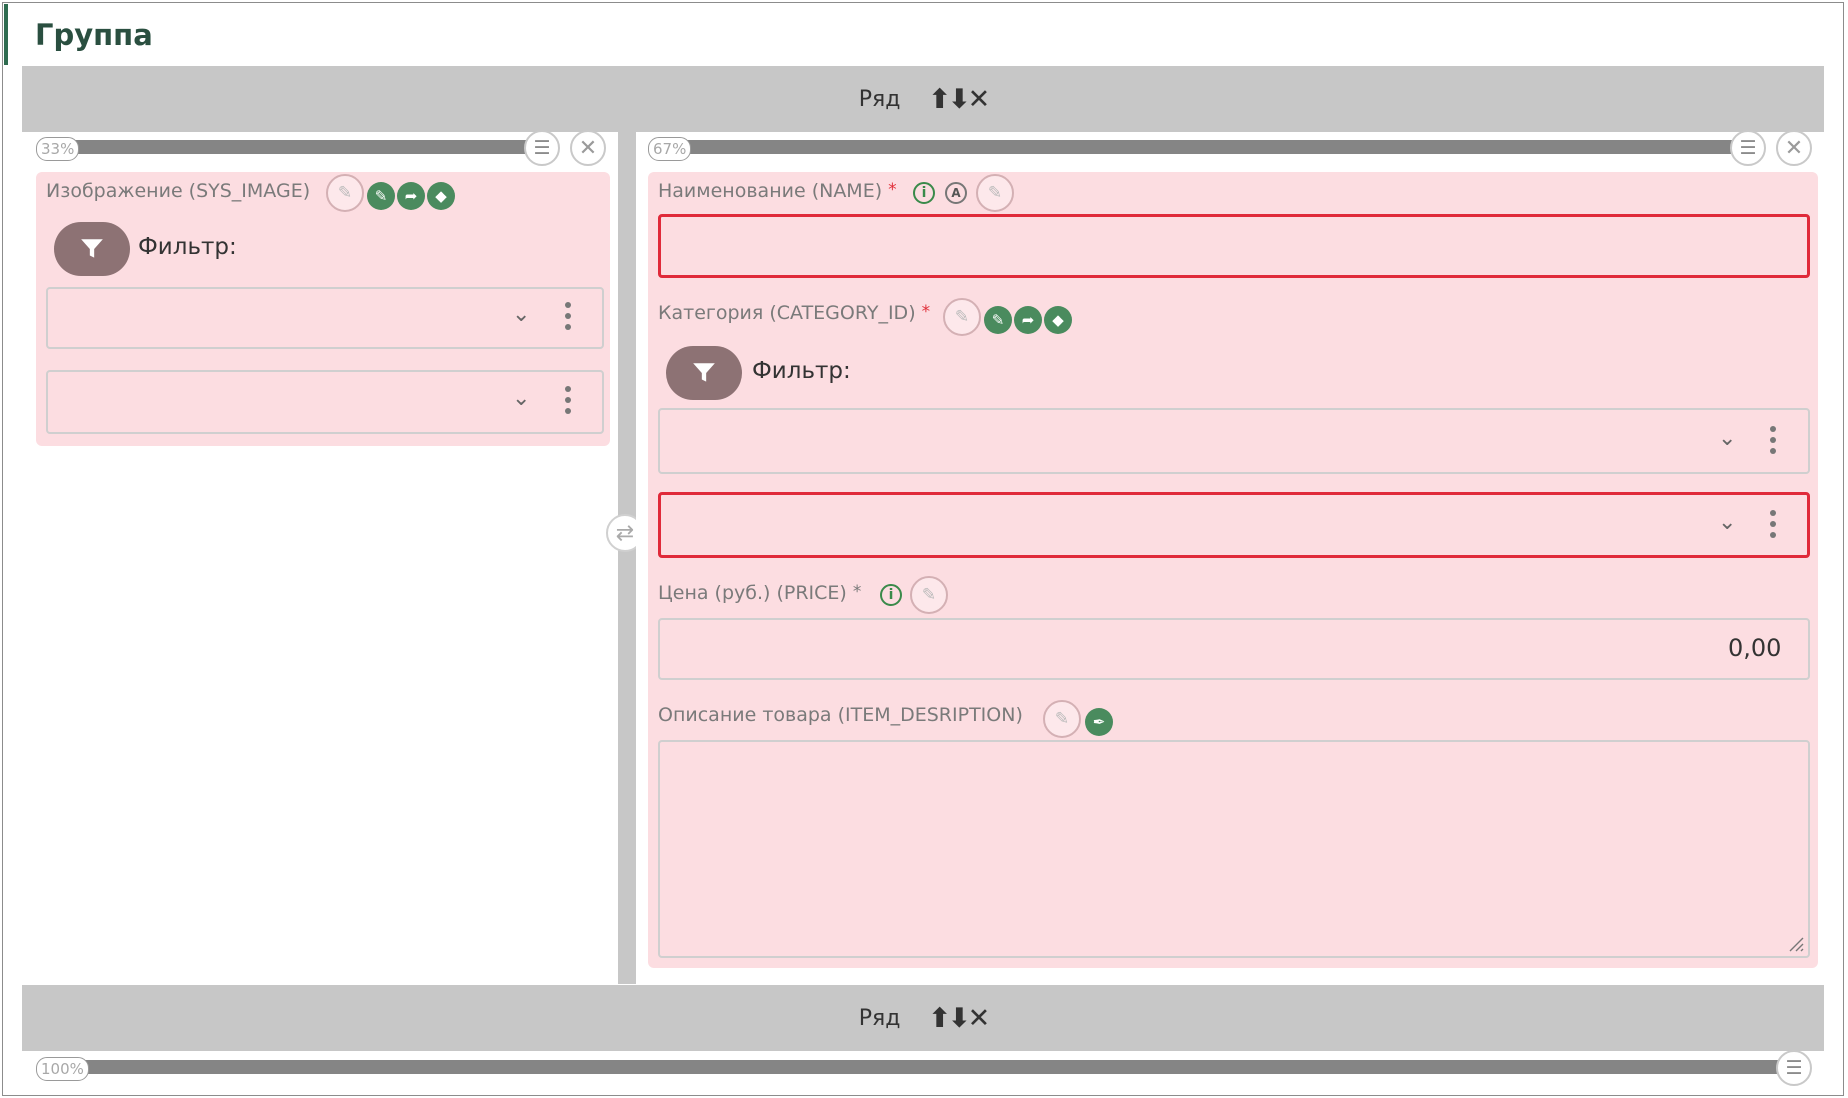 This screenshot has height=1098, width=1848. Describe the element at coordinates (62, 1069) in the screenshot. I see `column-width-label: 100%` at that location.